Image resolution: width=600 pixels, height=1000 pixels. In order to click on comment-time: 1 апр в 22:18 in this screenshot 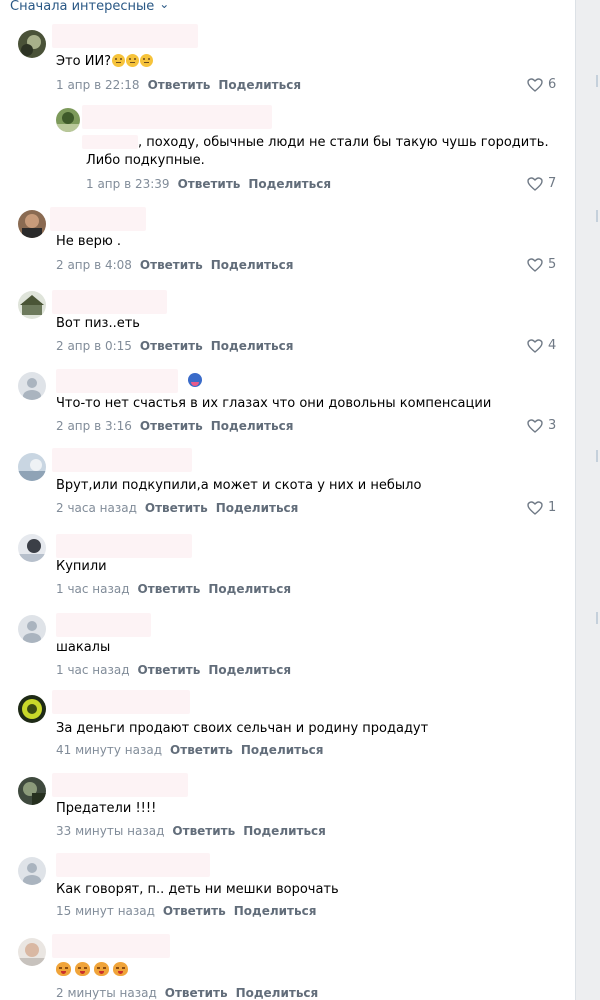, I will do `click(98, 85)`.